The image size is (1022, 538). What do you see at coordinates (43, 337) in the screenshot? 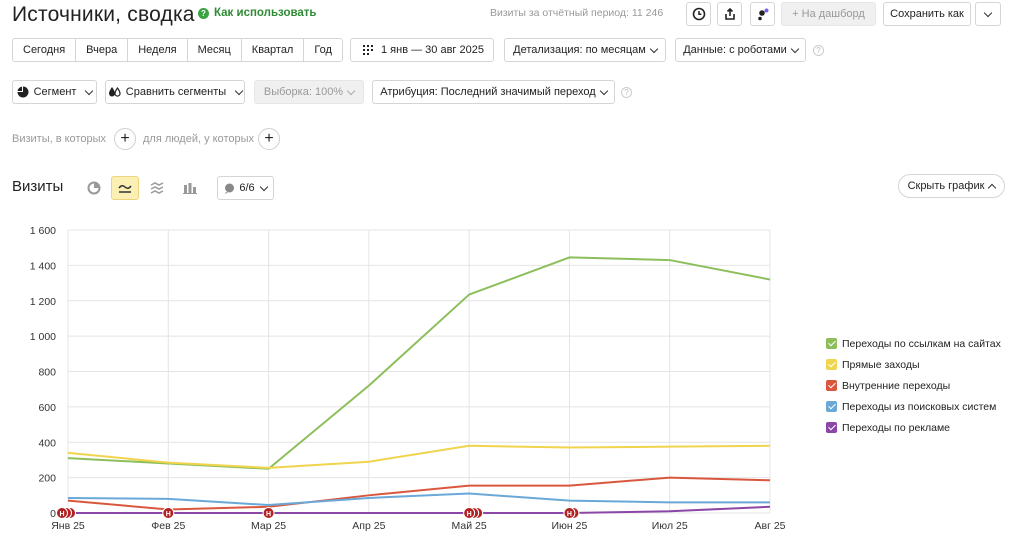
I see `y-tick-label: 1 000` at bounding box center [43, 337].